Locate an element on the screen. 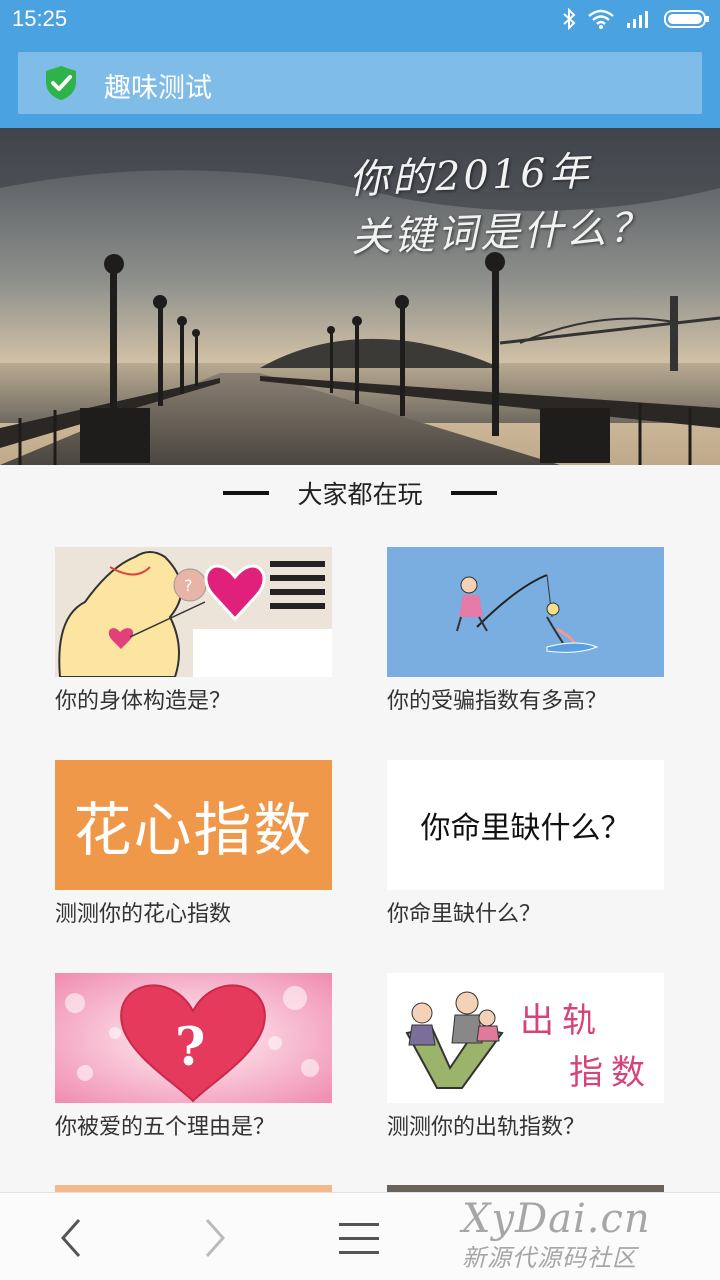 The height and width of the screenshot is (1280, 720). quiz-card-title: 测测你的花心指数 is located at coordinates (143, 914).